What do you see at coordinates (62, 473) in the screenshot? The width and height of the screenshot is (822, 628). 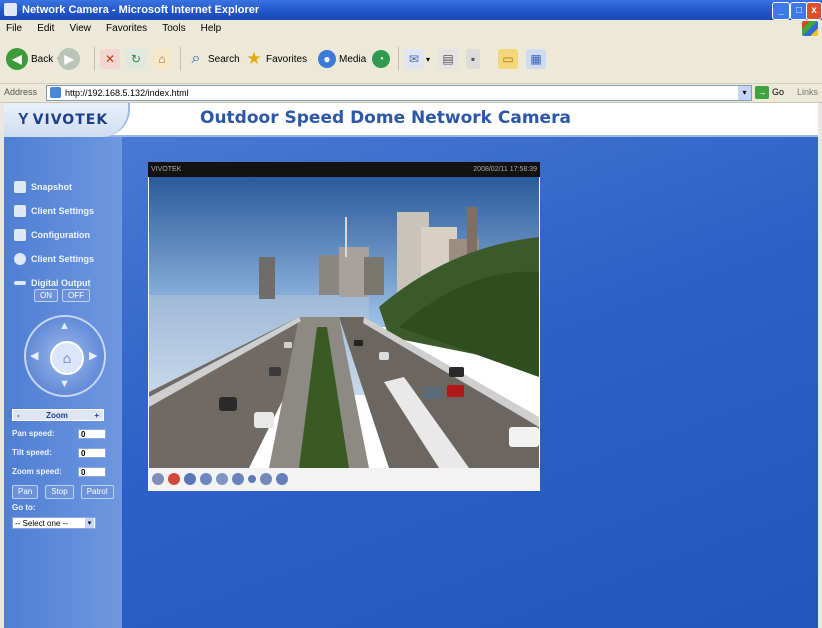 I see `zoom-speed-row: Zoom speed: 0` at bounding box center [62, 473].